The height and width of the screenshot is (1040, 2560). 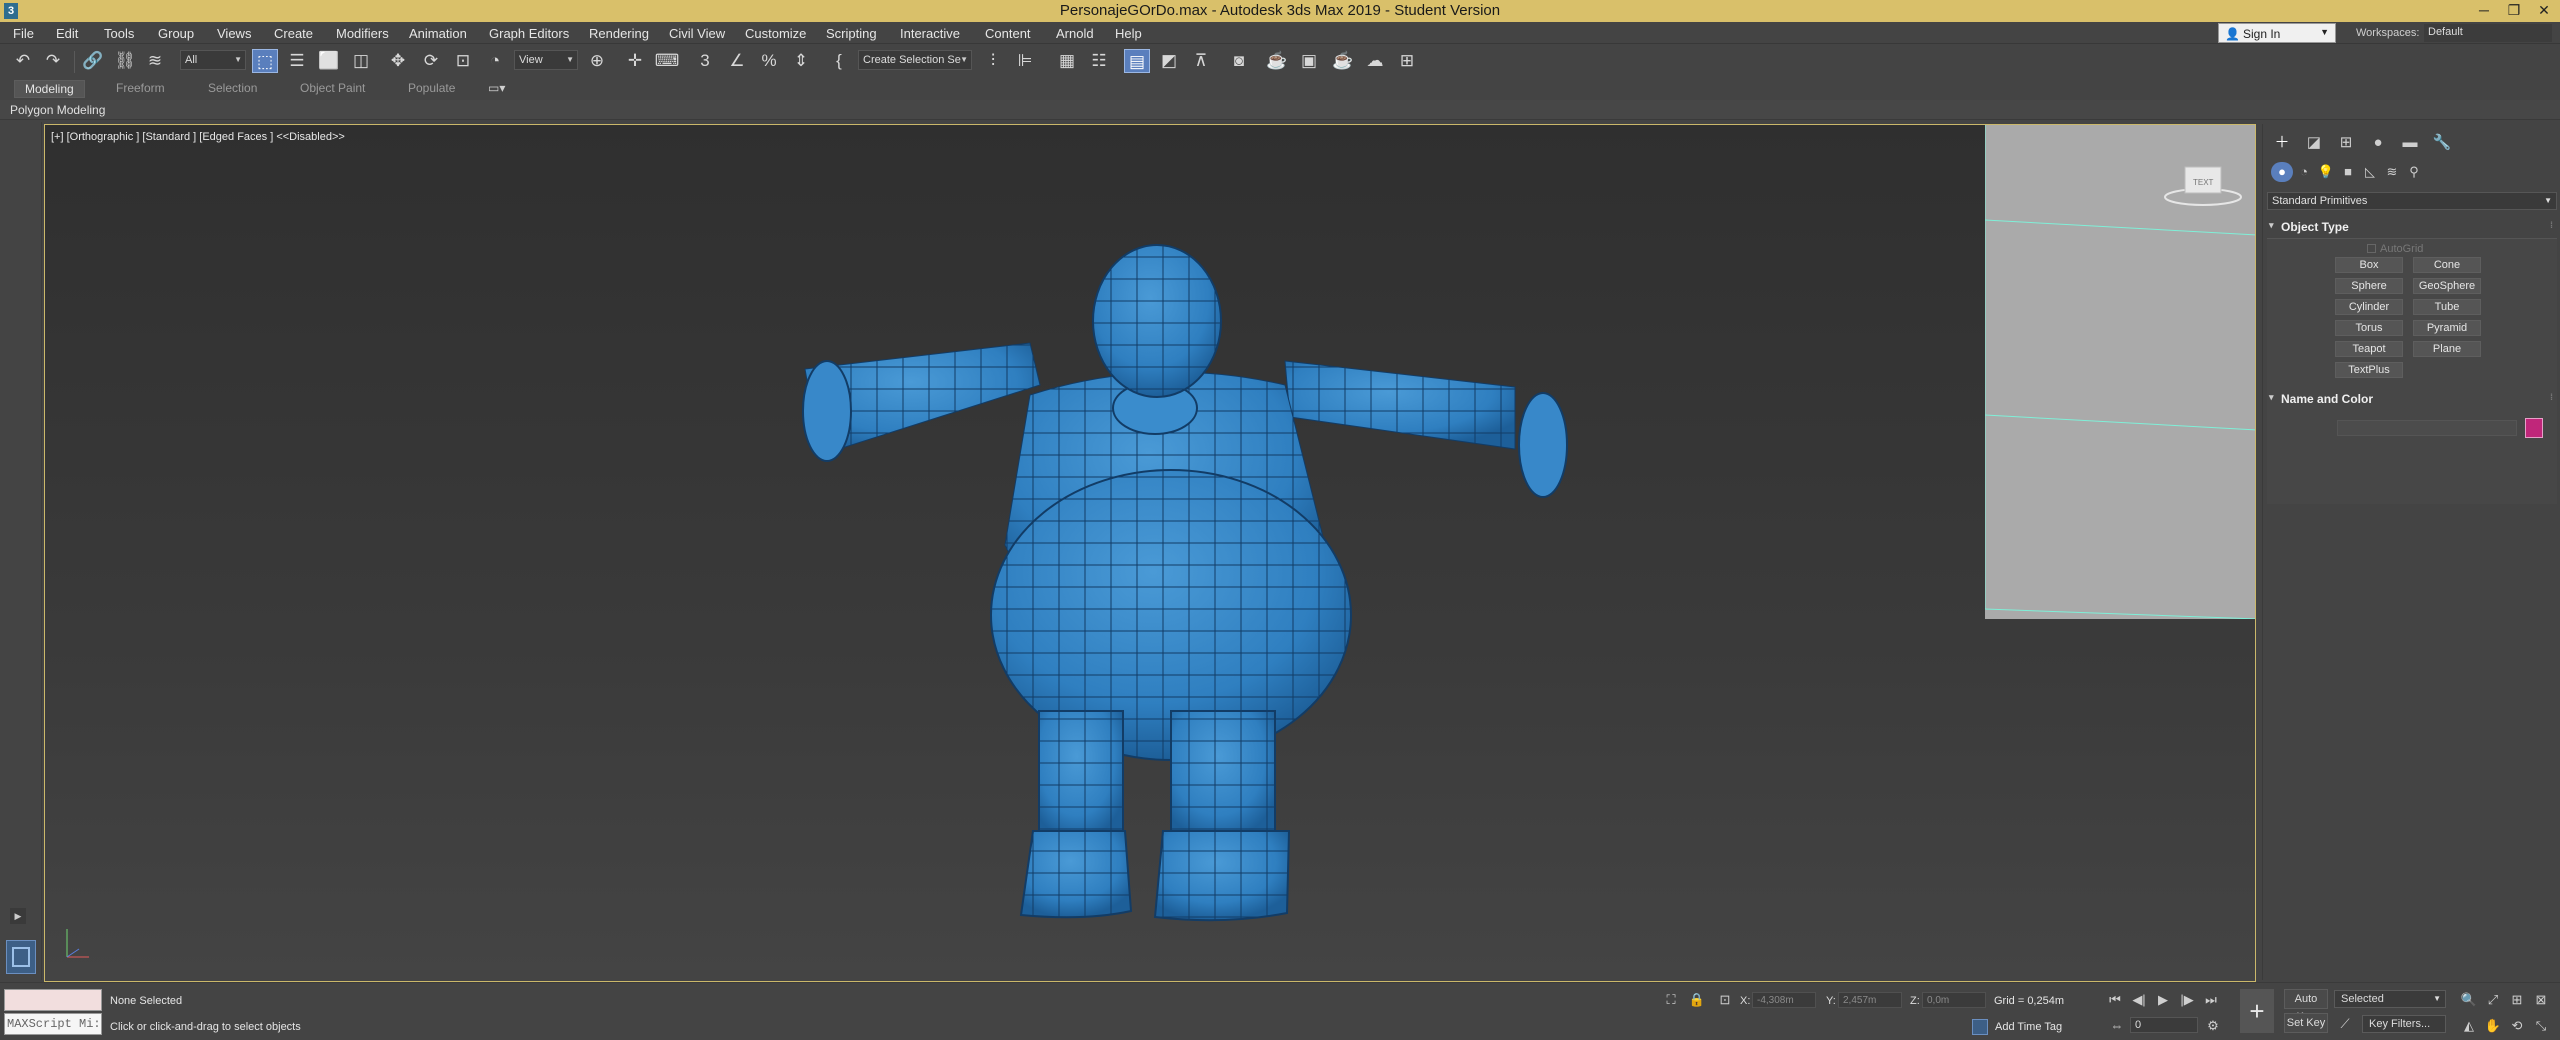 What do you see at coordinates (1239, 61) in the screenshot?
I see `material-editor-icon: ◙` at bounding box center [1239, 61].